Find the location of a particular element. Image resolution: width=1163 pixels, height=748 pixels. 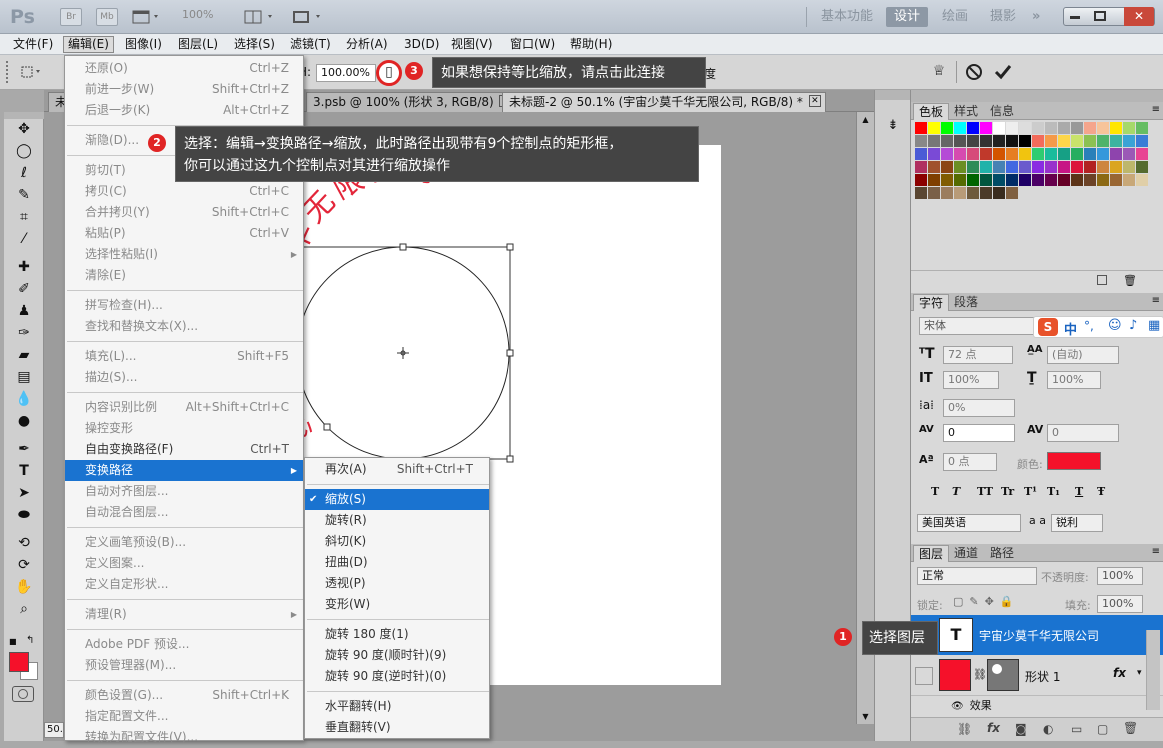

transform-handle-top-right is located at coordinates (510, 247).